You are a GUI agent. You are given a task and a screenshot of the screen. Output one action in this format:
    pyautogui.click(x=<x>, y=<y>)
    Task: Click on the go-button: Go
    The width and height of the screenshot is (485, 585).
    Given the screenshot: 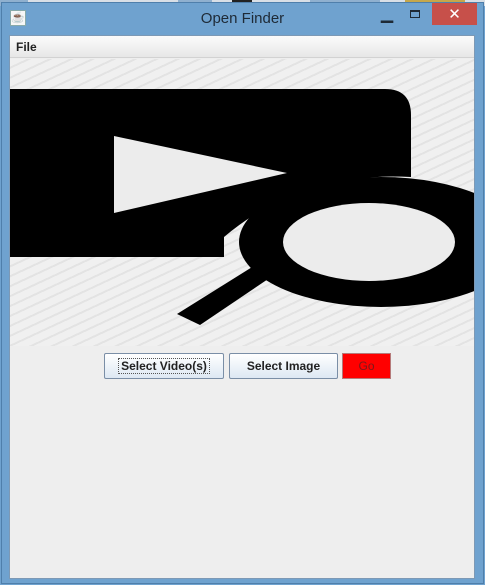 What is the action you would take?
    pyautogui.click(x=366, y=366)
    